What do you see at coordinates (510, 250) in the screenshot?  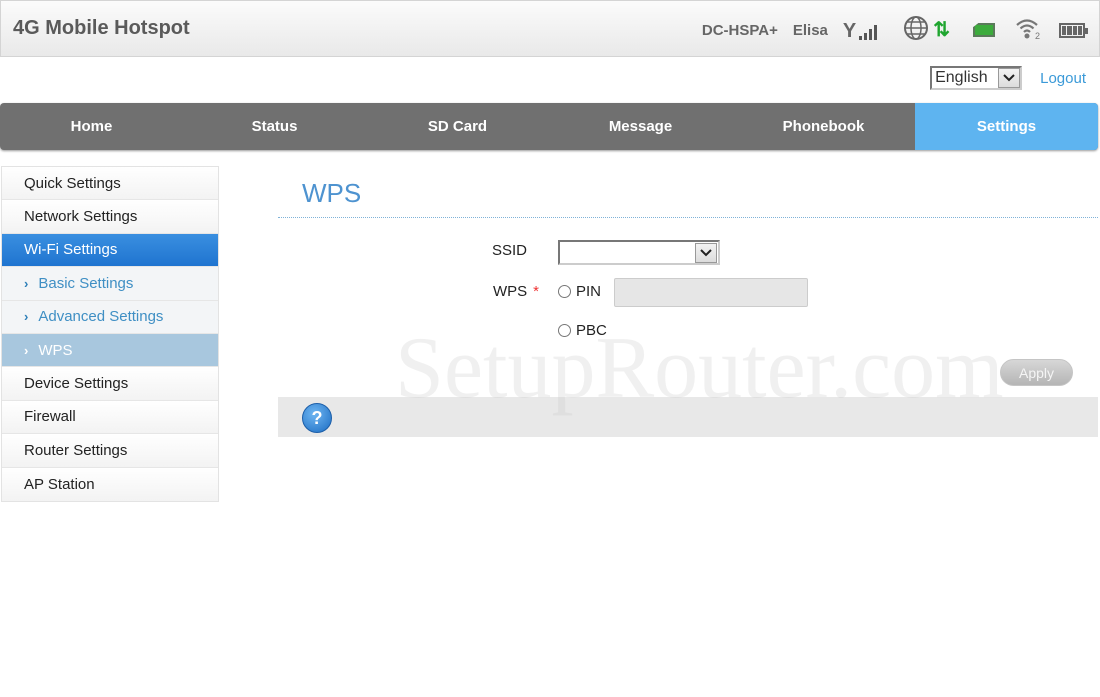 I see `ssid-label: SSID` at bounding box center [510, 250].